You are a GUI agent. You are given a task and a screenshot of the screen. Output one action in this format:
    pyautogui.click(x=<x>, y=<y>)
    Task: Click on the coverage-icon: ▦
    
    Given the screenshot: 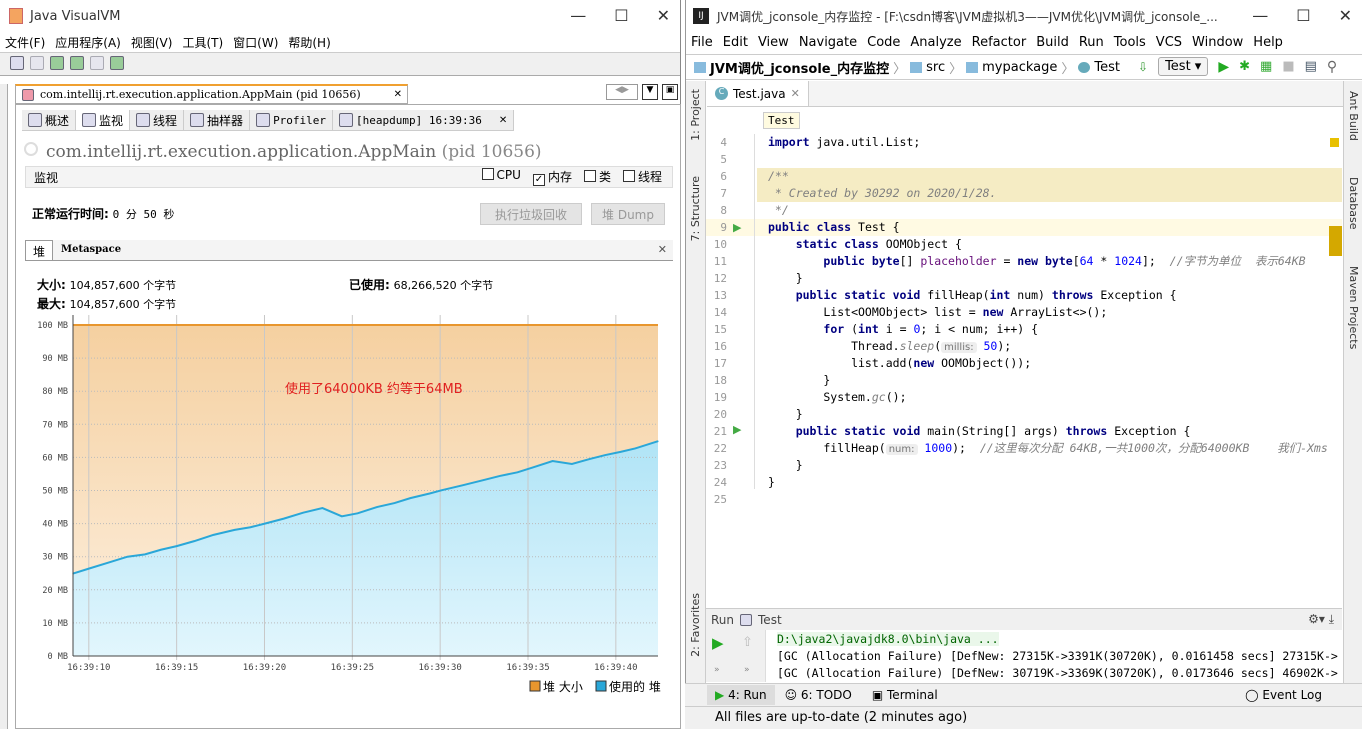 What is the action you would take?
    pyautogui.click(x=1266, y=66)
    